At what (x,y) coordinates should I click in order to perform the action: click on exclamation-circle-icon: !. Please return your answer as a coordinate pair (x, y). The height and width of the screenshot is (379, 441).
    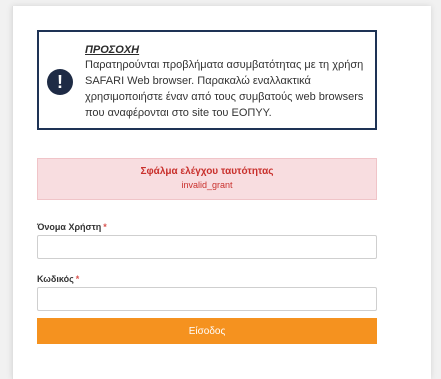
    Looking at the image, I should click on (60, 82).